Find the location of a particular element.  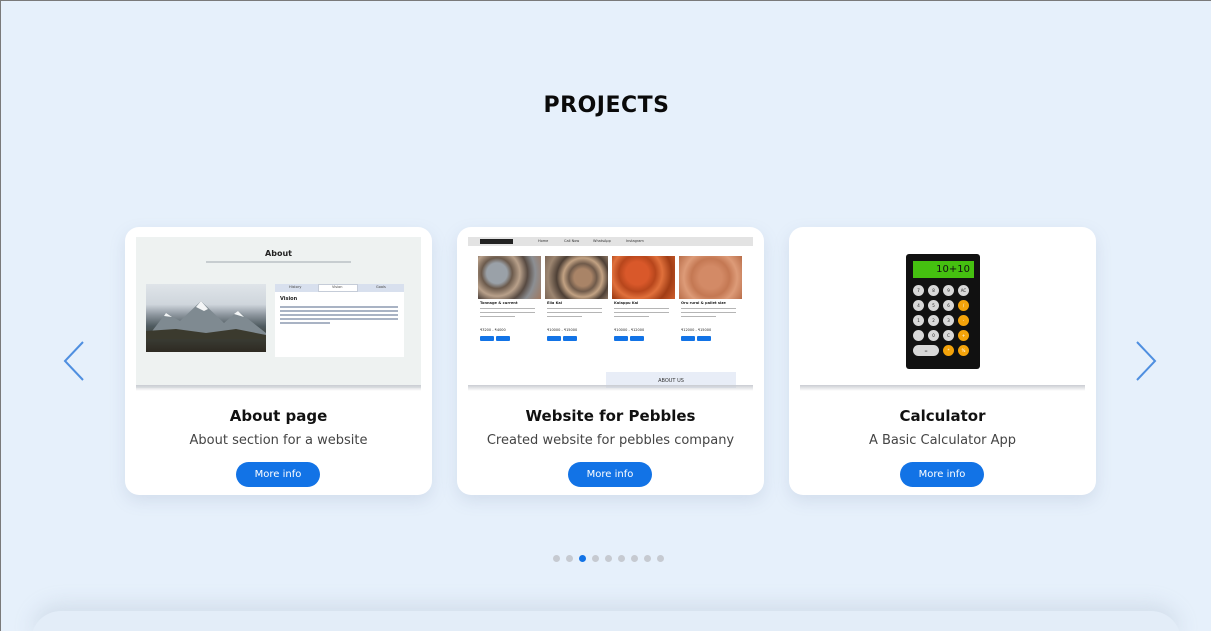

calc-key: 0 is located at coordinates (933, 335).